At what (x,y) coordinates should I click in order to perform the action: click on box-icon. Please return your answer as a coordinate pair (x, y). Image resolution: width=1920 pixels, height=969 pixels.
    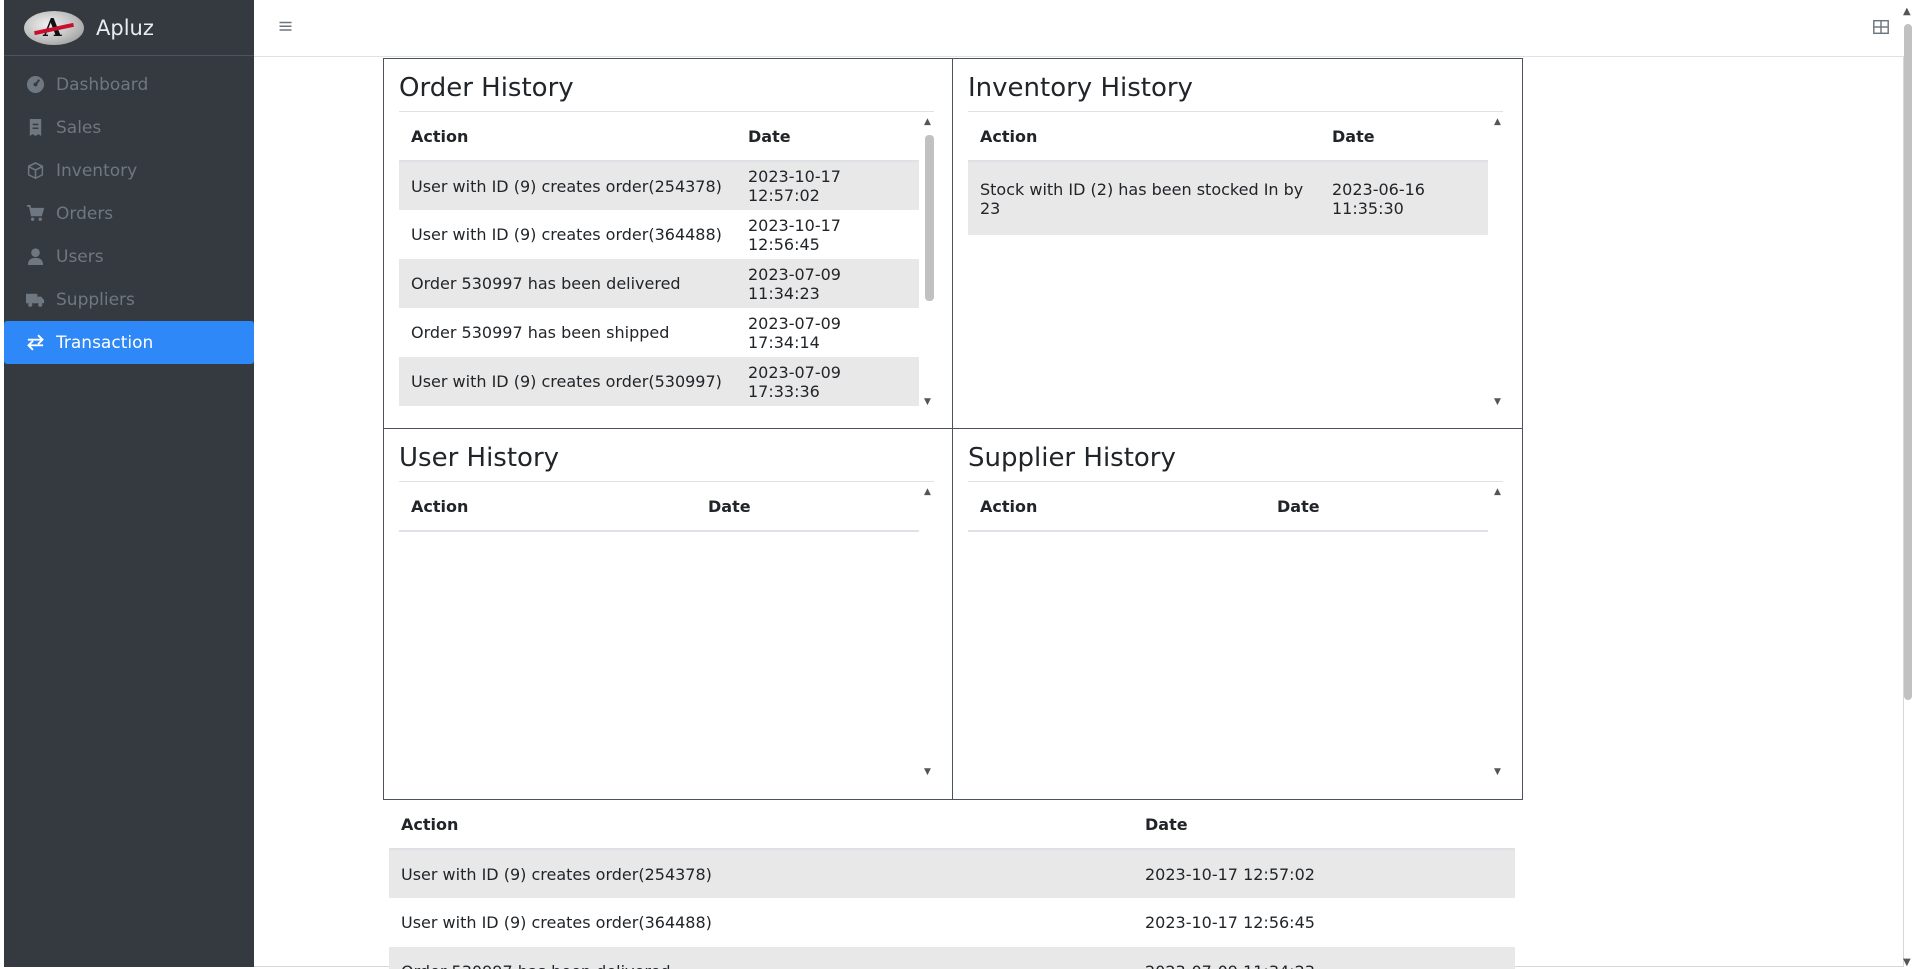
    Looking at the image, I should click on (35, 171).